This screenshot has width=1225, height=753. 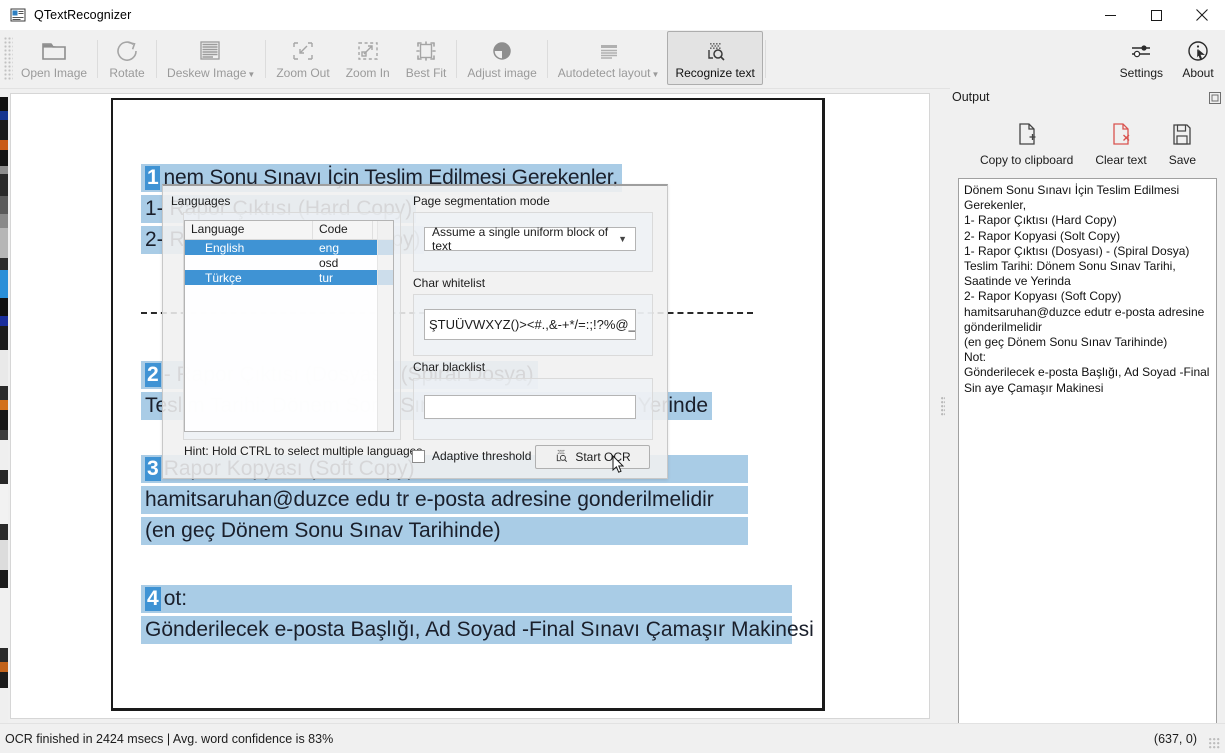 I want to click on page-thumbnail-strip, so click(x=4, y=406).